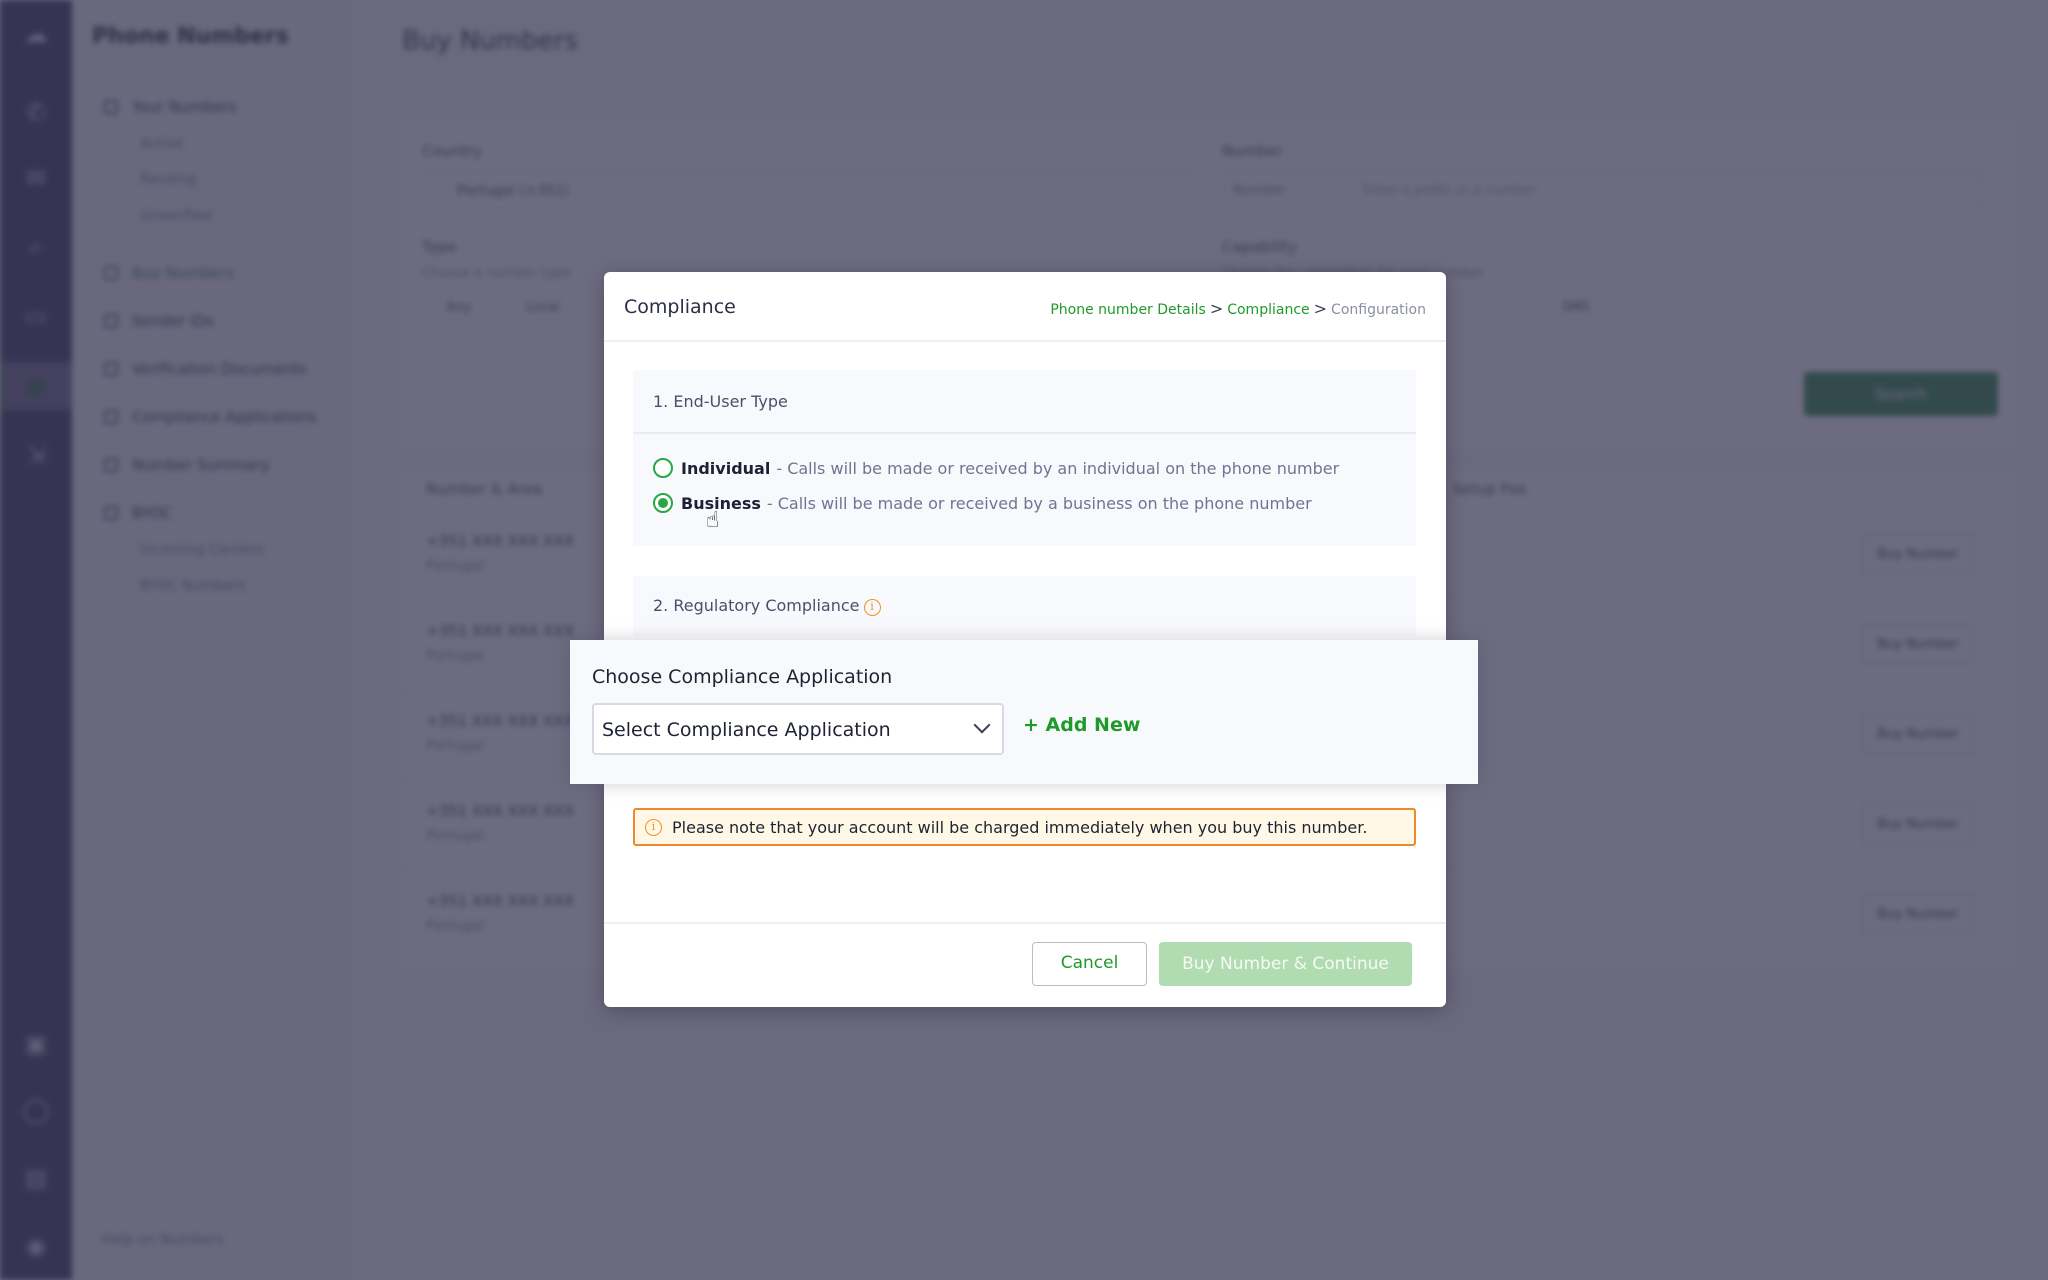  What do you see at coordinates (663, 503) in the screenshot?
I see `radio-business` at bounding box center [663, 503].